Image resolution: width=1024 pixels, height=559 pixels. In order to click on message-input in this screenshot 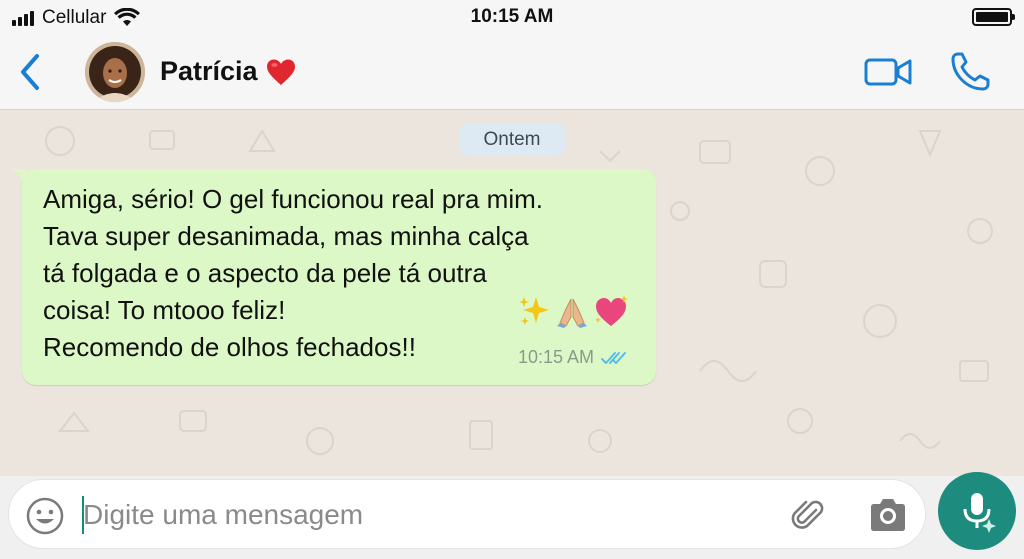, I will do `click(423, 515)`.